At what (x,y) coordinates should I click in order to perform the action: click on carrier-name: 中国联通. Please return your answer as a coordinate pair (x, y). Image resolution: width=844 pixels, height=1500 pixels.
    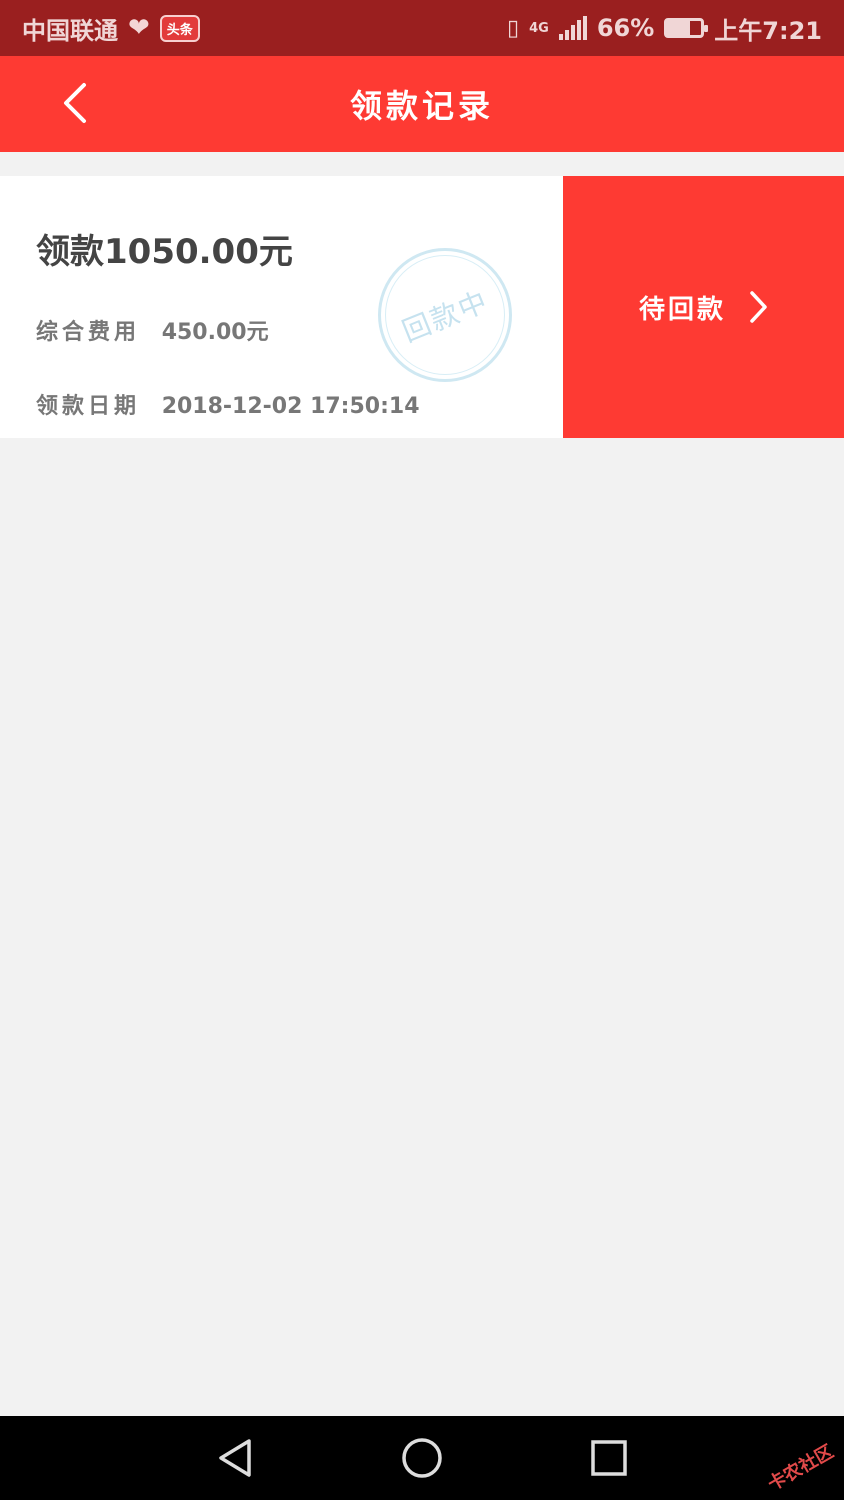
    Looking at the image, I should click on (70, 30).